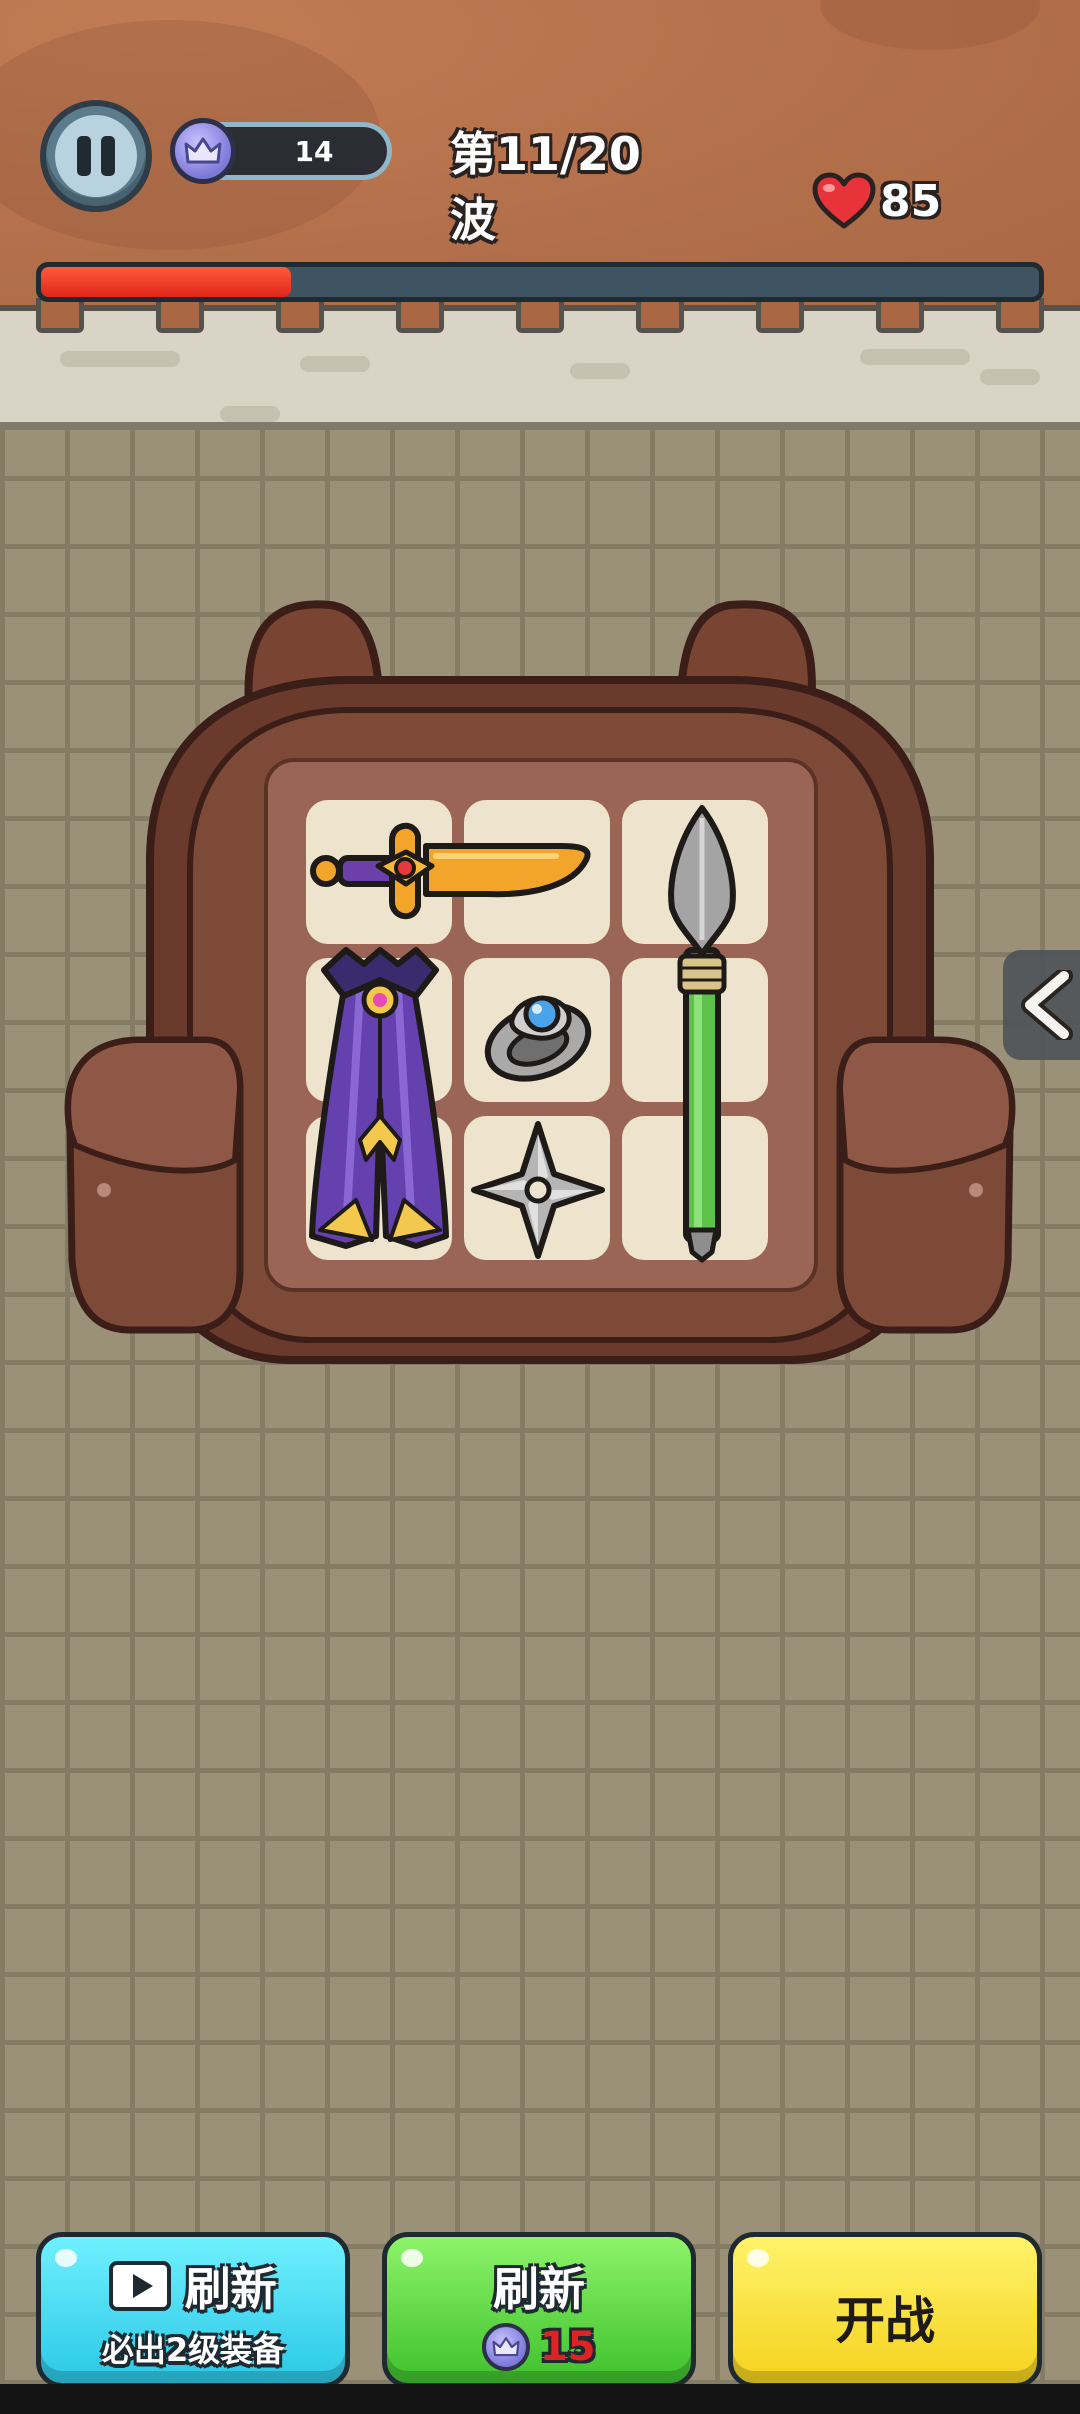 The image size is (1080, 2414). I want to click on gem-refresh-button: 刷新 15, so click(539, 2310).